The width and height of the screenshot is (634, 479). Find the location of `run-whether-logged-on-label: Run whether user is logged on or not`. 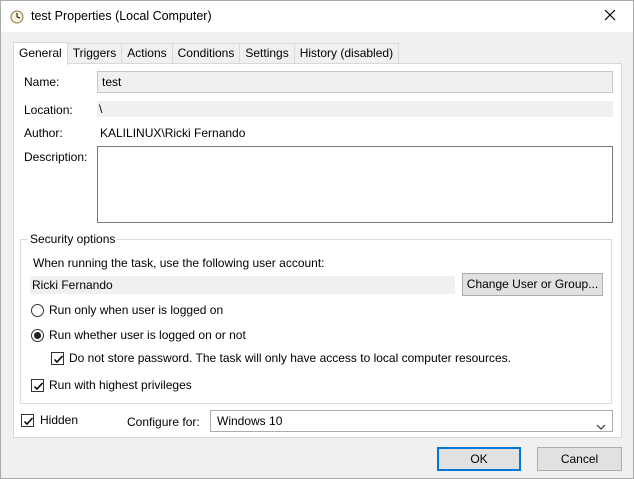

run-whether-logged-on-label: Run whether user is logged on or not is located at coordinates (147, 335).